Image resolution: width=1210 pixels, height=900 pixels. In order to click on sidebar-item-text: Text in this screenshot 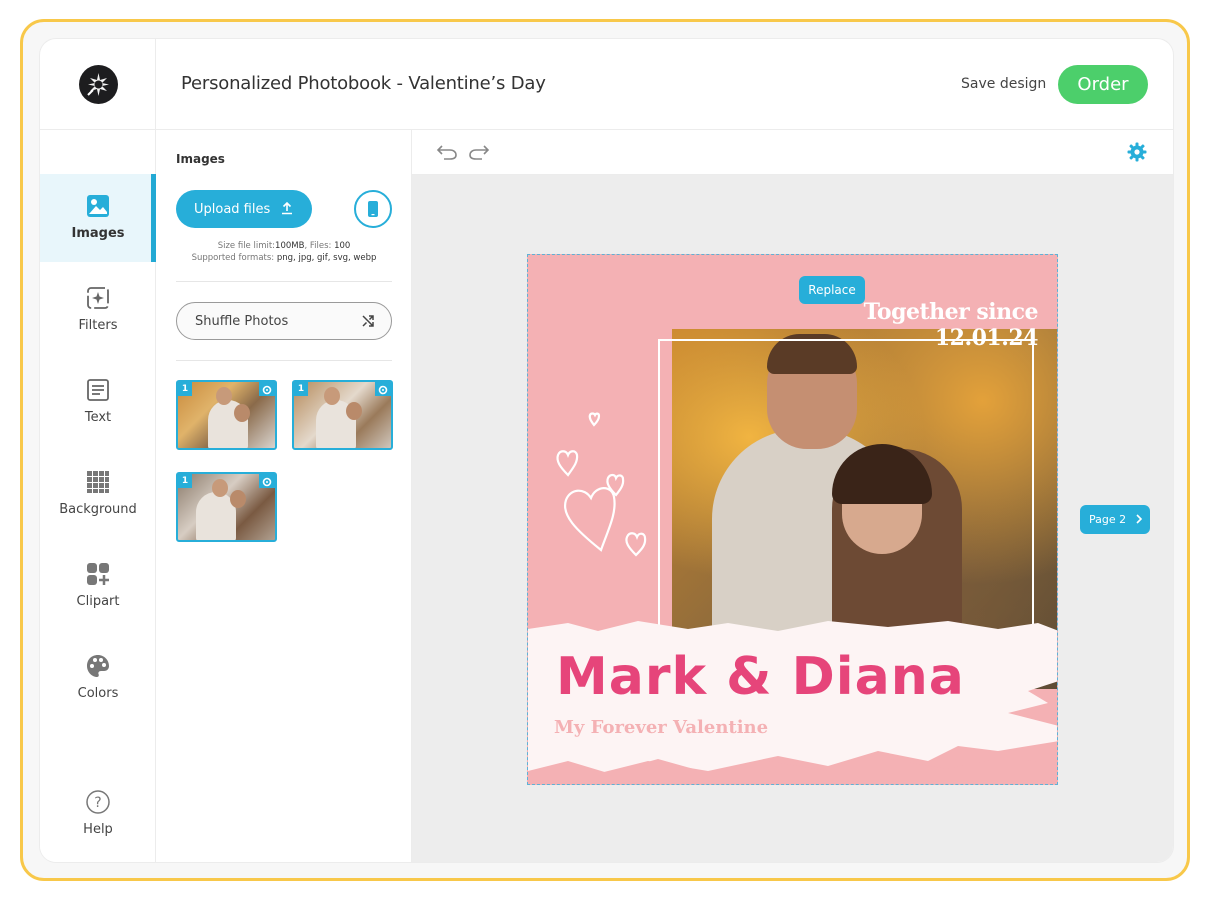, I will do `click(98, 402)`.